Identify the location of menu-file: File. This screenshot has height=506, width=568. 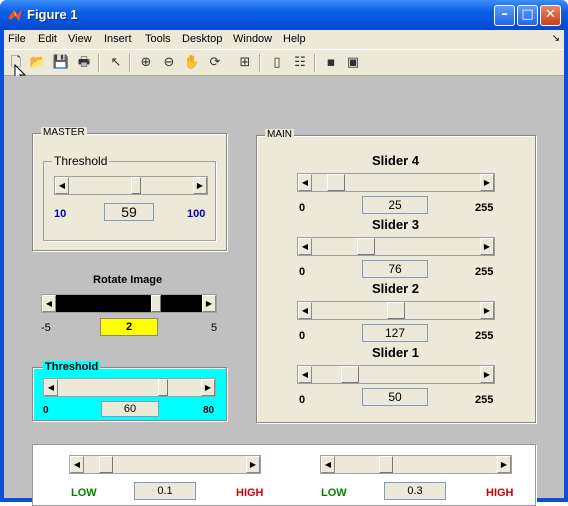
(17, 39).